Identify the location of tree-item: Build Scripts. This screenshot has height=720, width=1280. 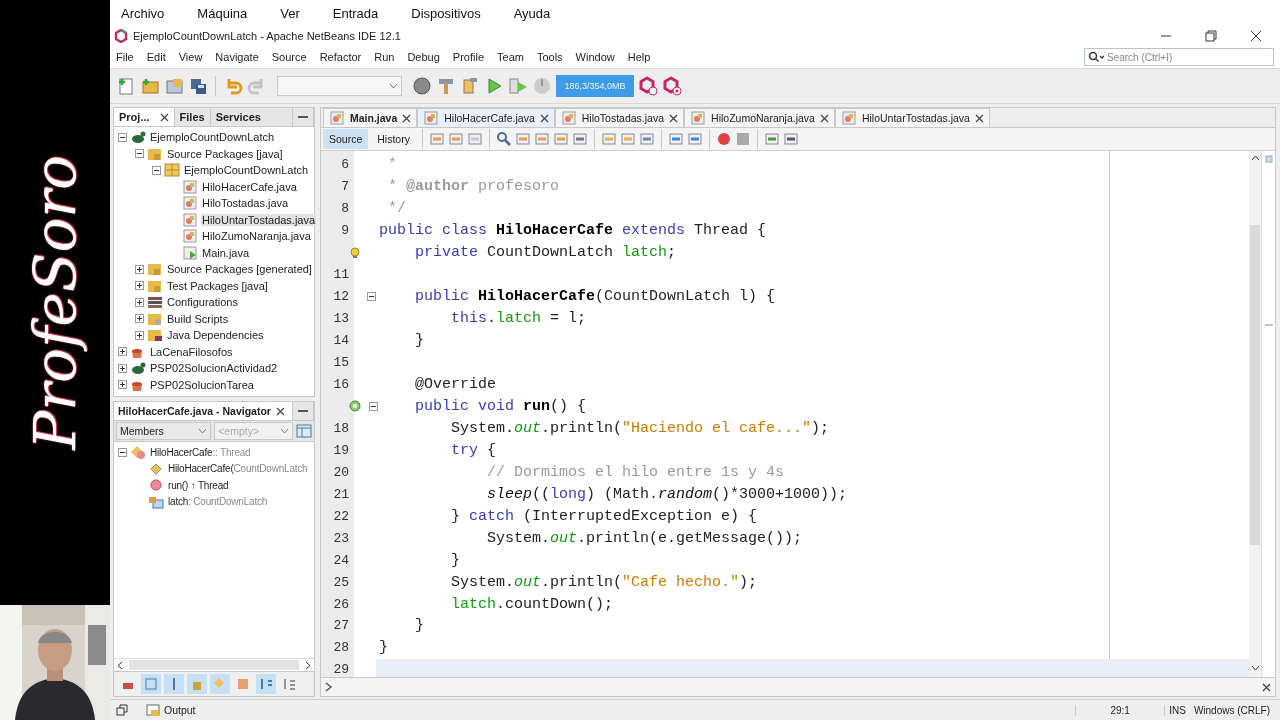
(198, 318).